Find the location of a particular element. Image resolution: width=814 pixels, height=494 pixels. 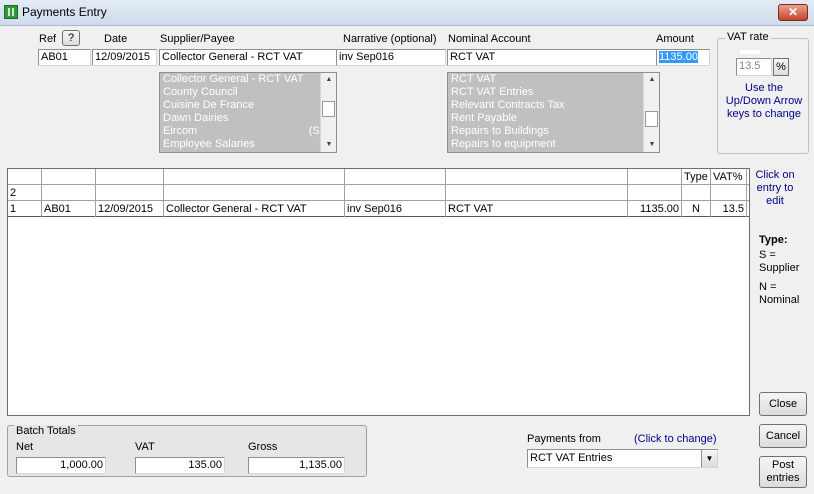

gross-total-field: 1,135.00 is located at coordinates (296, 465).